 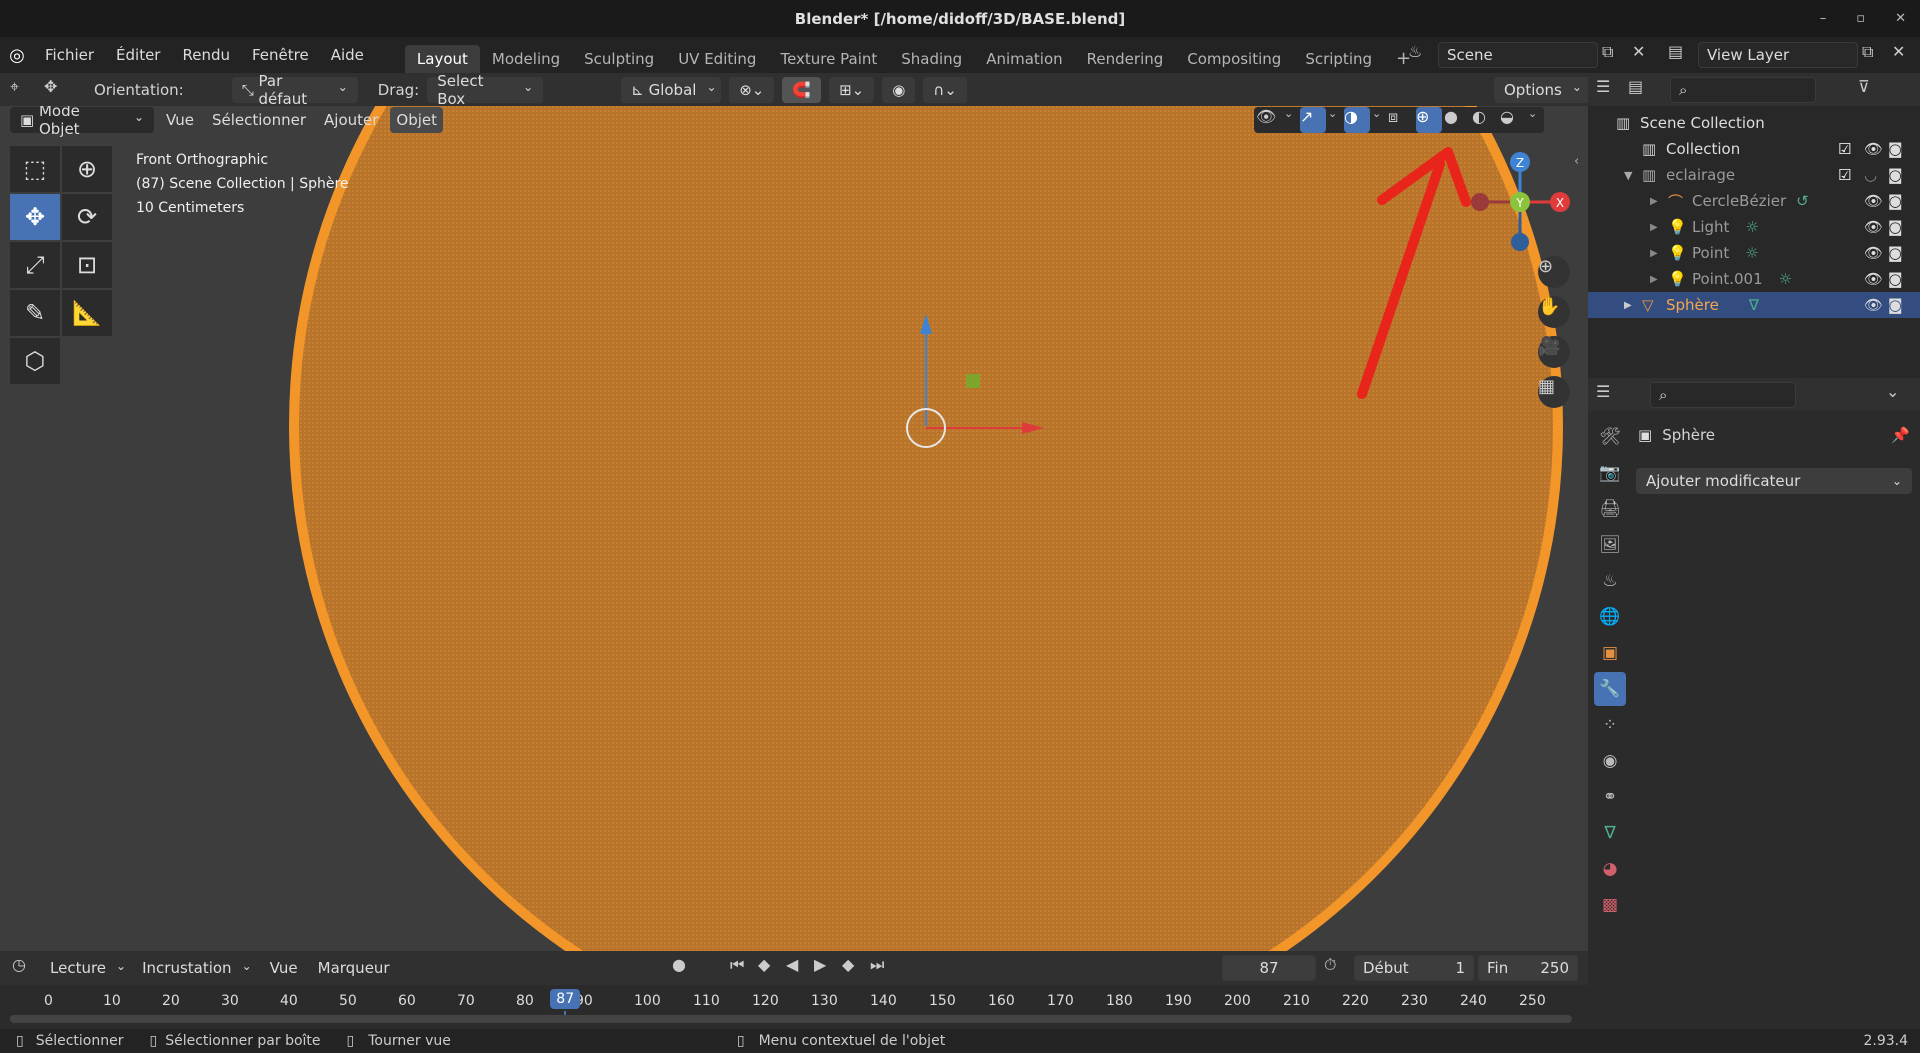 I want to click on outliner-row-cerclebezier: ▶ ⌒ CercleBézier ↺ 👁 ◙, so click(x=1754, y=201).